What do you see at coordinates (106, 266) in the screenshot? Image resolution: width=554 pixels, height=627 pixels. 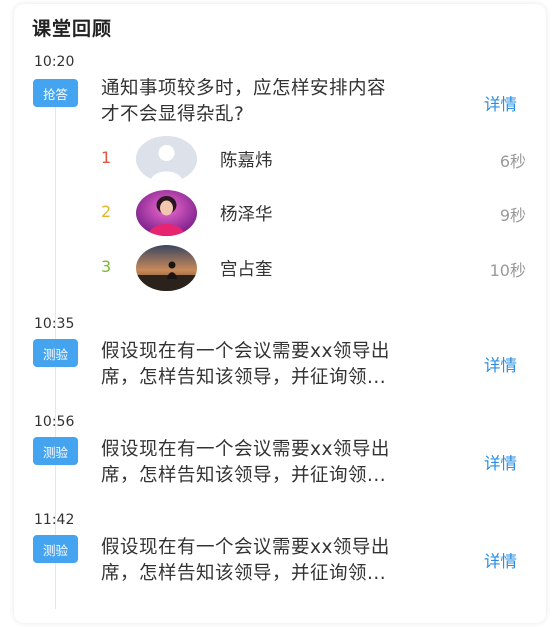 I see `answer-rank: 3` at bounding box center [106, 266].